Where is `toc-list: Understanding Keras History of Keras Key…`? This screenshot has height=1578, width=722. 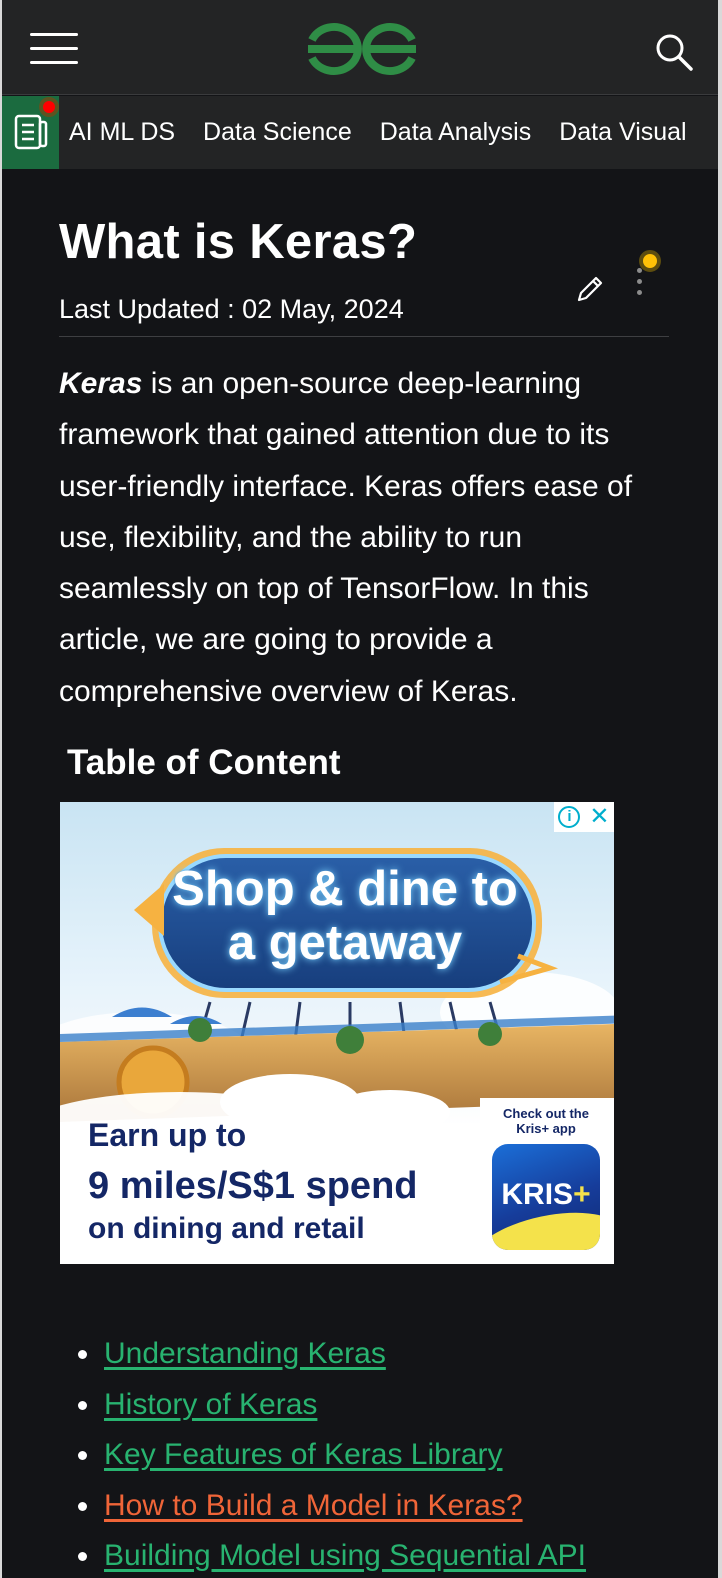 toc-list: Understanding Keras History of Keras Key… is located at coordinates (332, 1455).